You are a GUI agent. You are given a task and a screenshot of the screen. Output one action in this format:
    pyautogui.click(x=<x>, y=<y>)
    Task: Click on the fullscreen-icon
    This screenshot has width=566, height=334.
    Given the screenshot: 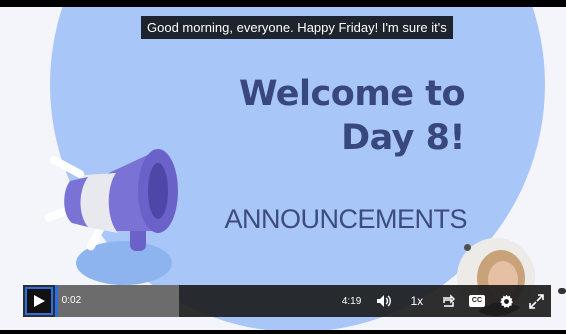 What is the action you would take?
    pyautogui.click(x=536, y=301)
    